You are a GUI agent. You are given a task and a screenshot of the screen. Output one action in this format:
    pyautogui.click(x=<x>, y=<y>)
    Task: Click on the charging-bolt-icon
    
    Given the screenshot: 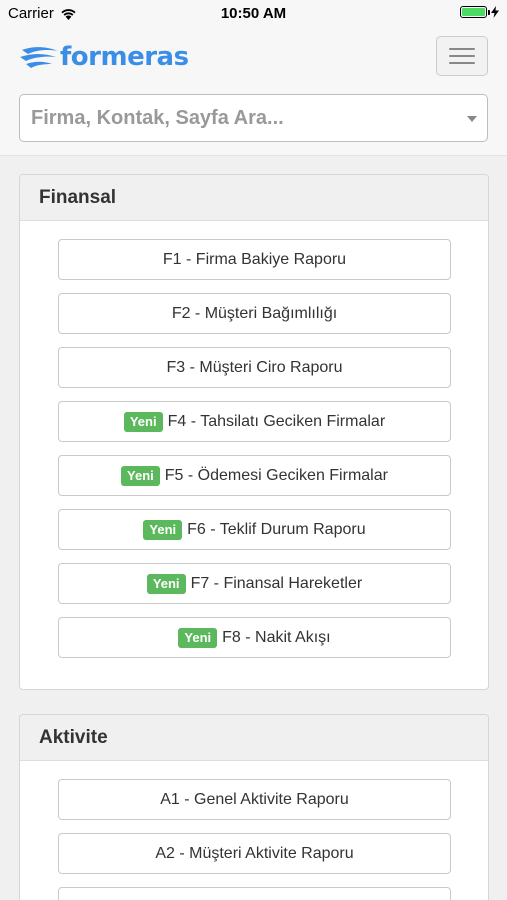 What is the action you would take?
    pyautogui.click(x=495, y=12)
    